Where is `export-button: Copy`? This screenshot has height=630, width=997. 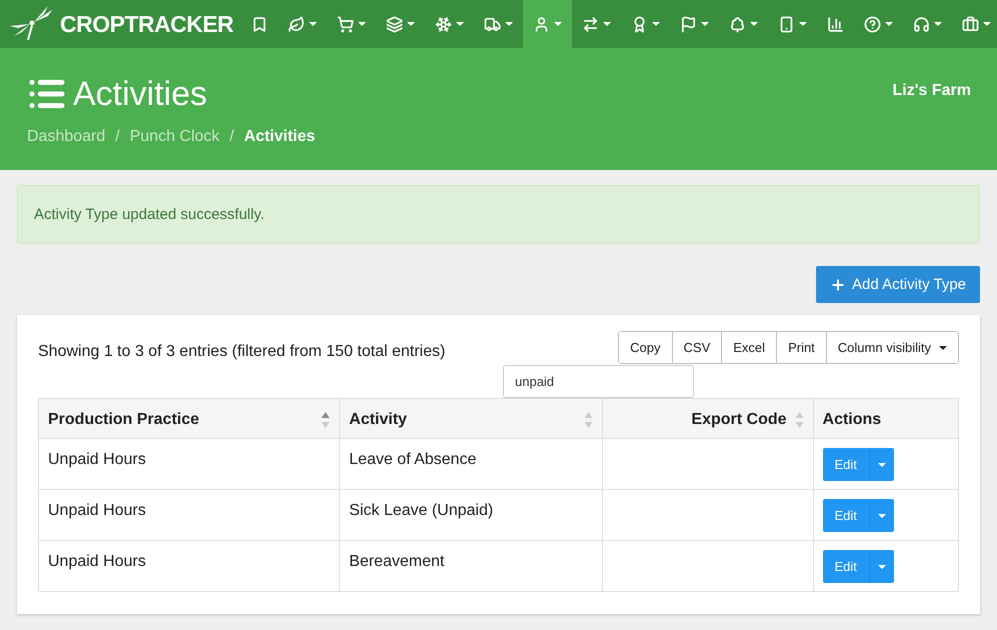
export-button: Copy is located at coordinates (646, 347).